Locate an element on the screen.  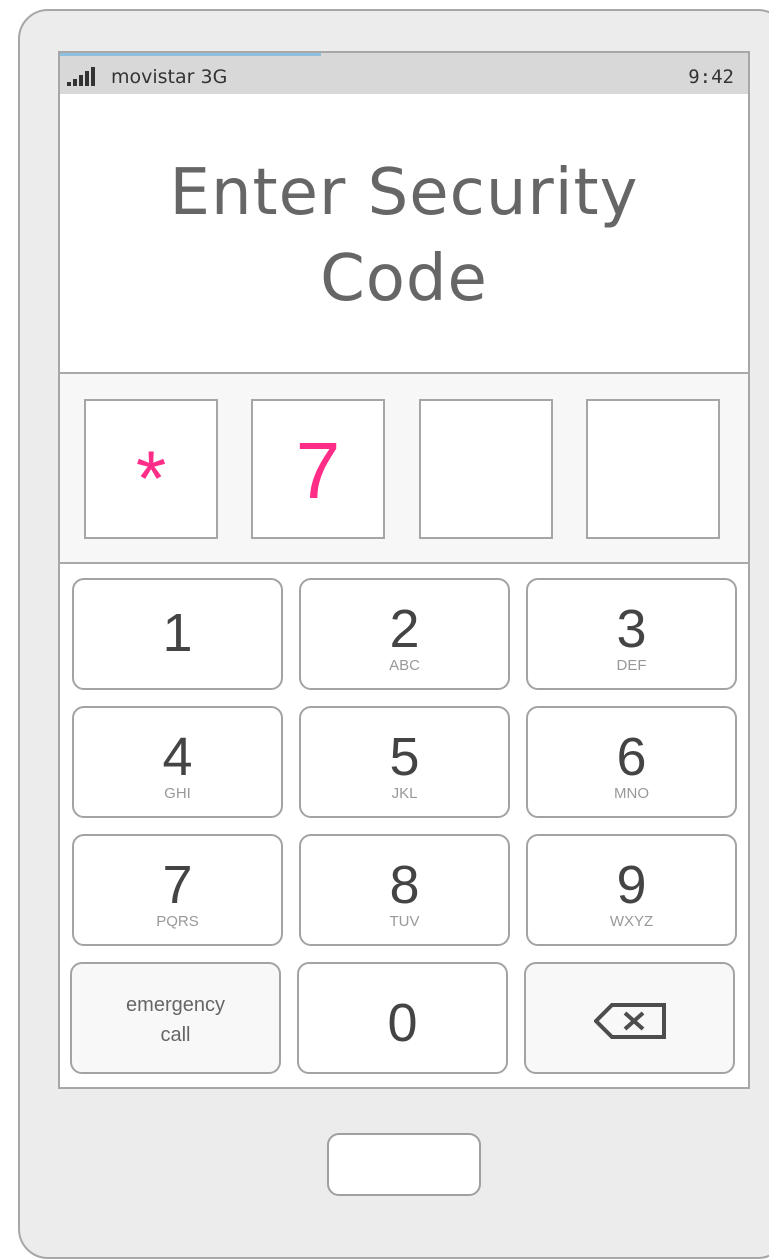
backspace-button is located at coordinates (629, 1018).